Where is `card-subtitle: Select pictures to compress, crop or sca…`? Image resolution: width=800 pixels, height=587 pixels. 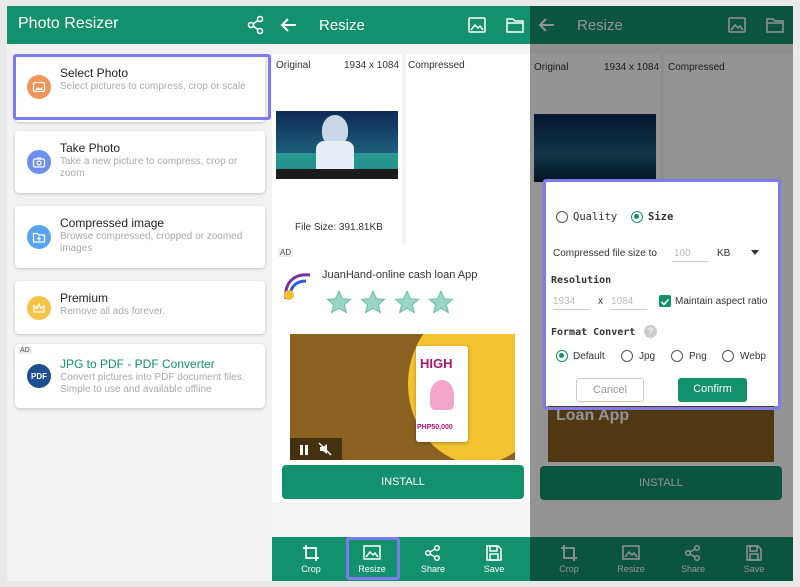
card-subtitle: Select pictures to compress, crop or sca… is located at coordinates (153, 86).